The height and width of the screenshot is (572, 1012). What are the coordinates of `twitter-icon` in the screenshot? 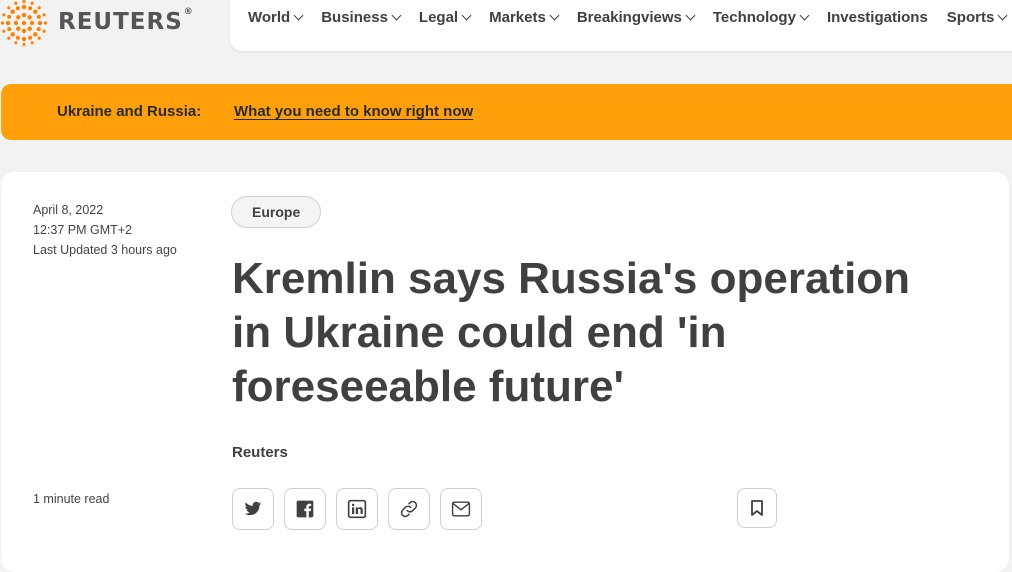 It's located at (253, 508).